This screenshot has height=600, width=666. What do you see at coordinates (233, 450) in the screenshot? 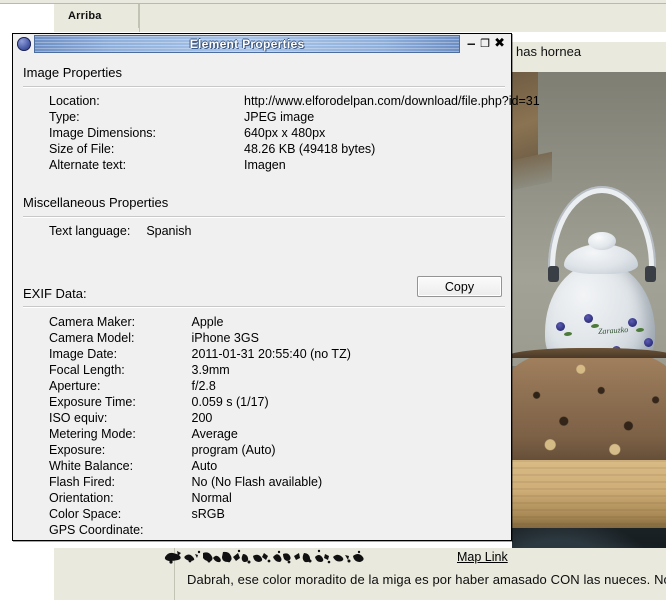
I see `row-value: program (Auto)` at bounding box center [233, 450].